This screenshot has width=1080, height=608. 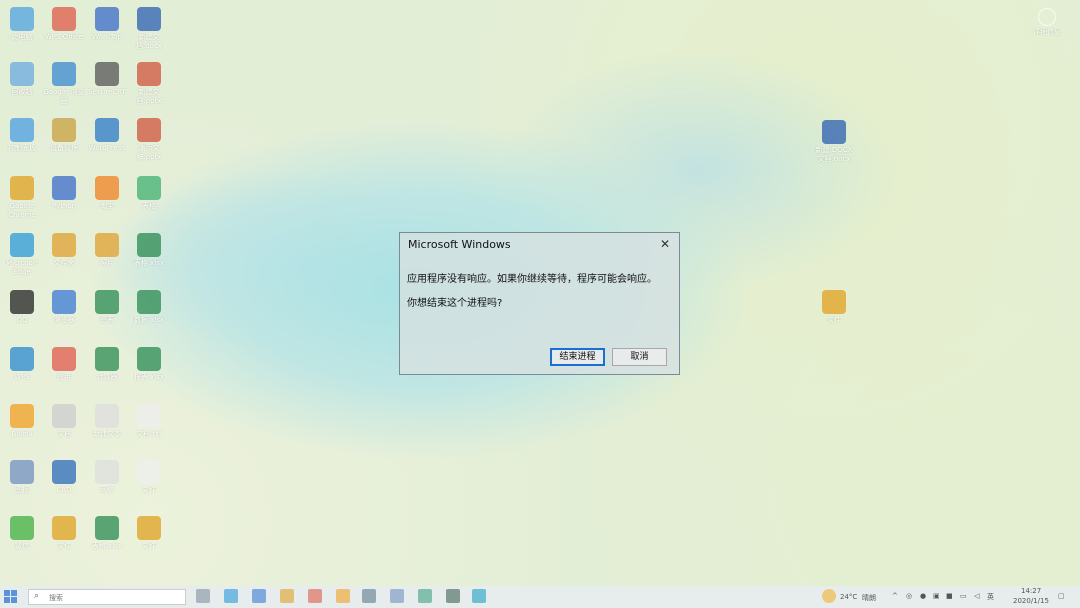 What do you see at coordinates (107, 597) in the screenshot?
I see `search-input: ⌕ 搜索` at bounding box center [107, 597].